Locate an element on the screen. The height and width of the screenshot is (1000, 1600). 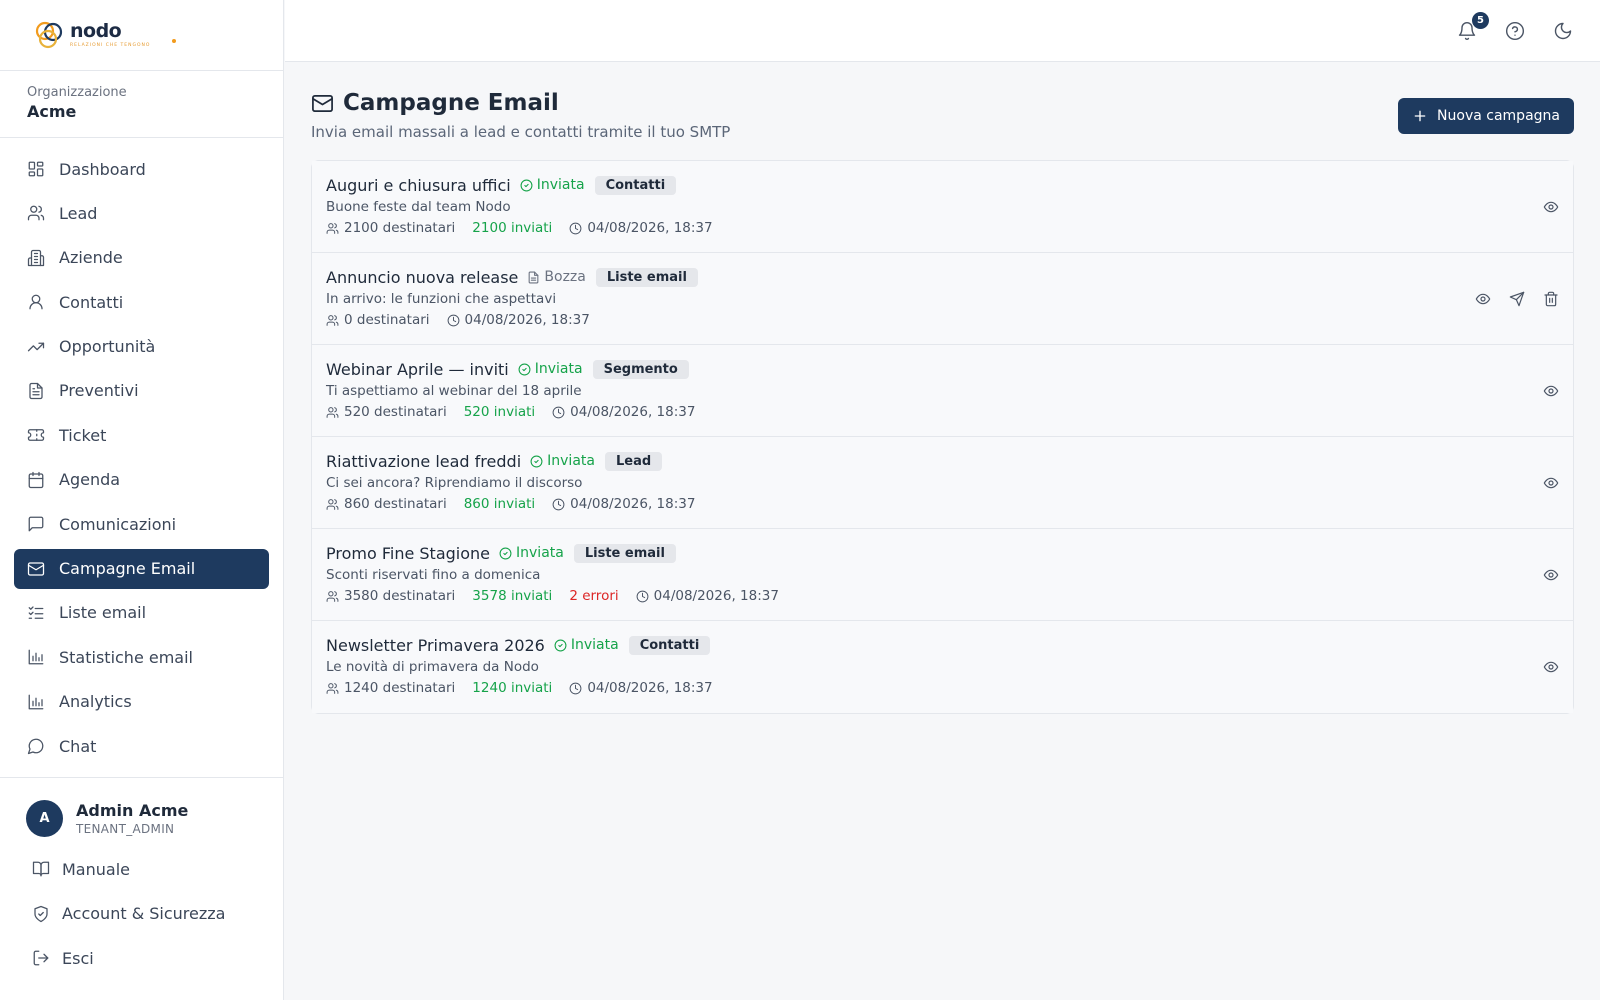
sidebar-item-statistiche-email: Statistiche email is located at coordinates (141, 657).